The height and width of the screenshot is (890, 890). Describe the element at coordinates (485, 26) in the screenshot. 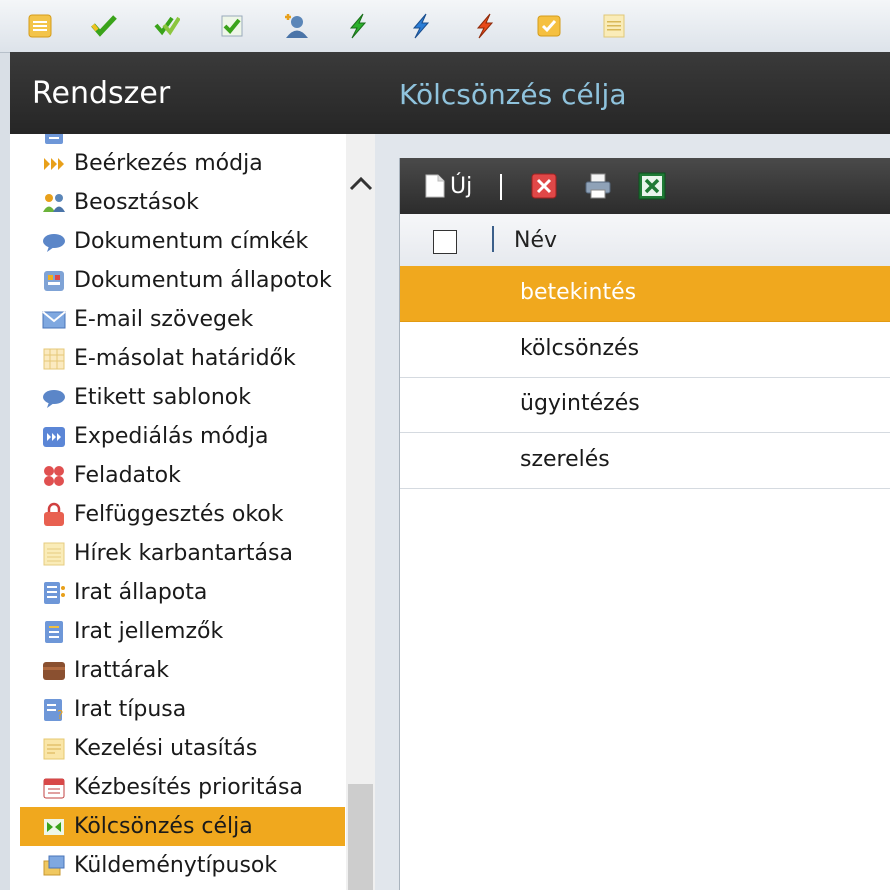

I see `lightning-red-icon` at that location.